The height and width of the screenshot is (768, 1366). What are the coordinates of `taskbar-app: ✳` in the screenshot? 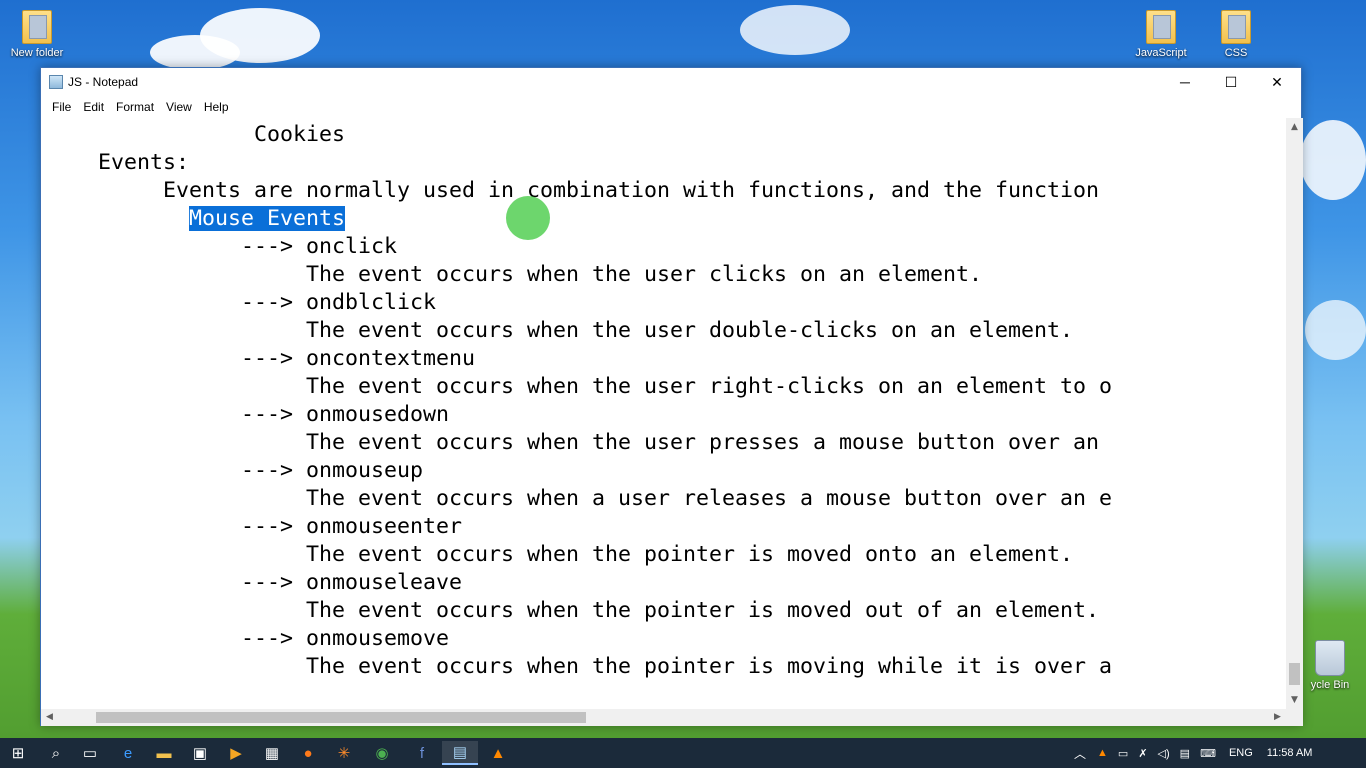 It's located at (344, 753).